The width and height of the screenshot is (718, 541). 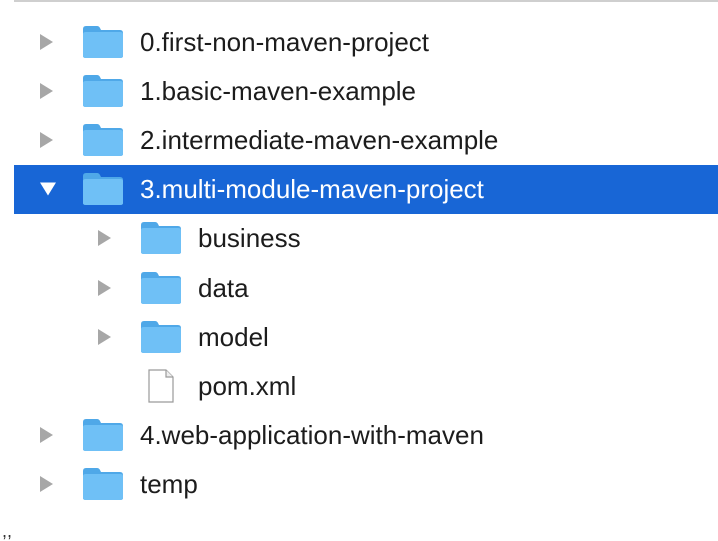 What do you see at coordinates (366, 336) in the screenshot?
I see `tree-row: model` at bounding box center [366, 336].